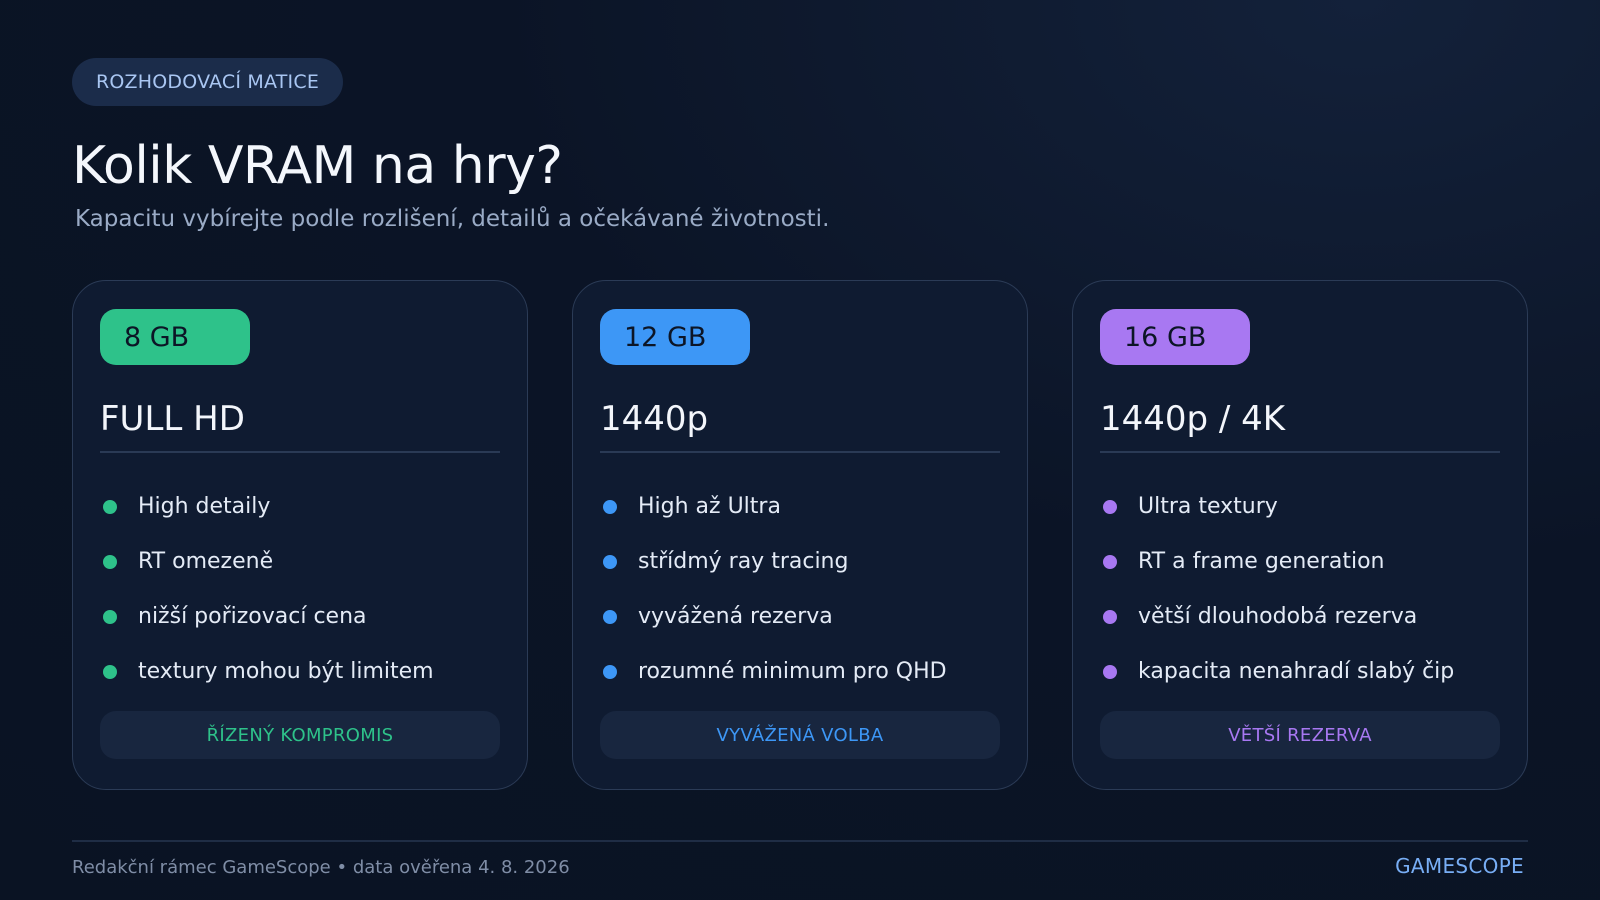  Describe the element at coordinates (1261, 561) in the screenshot. I see `list-item-text: RT a frame generation` at that location.